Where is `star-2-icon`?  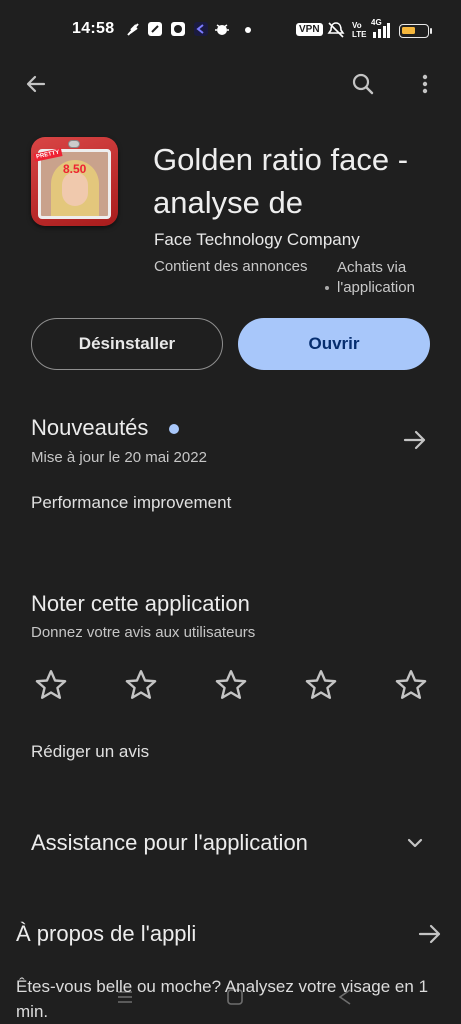
star-2-icon is located at coordinates (141, 685).